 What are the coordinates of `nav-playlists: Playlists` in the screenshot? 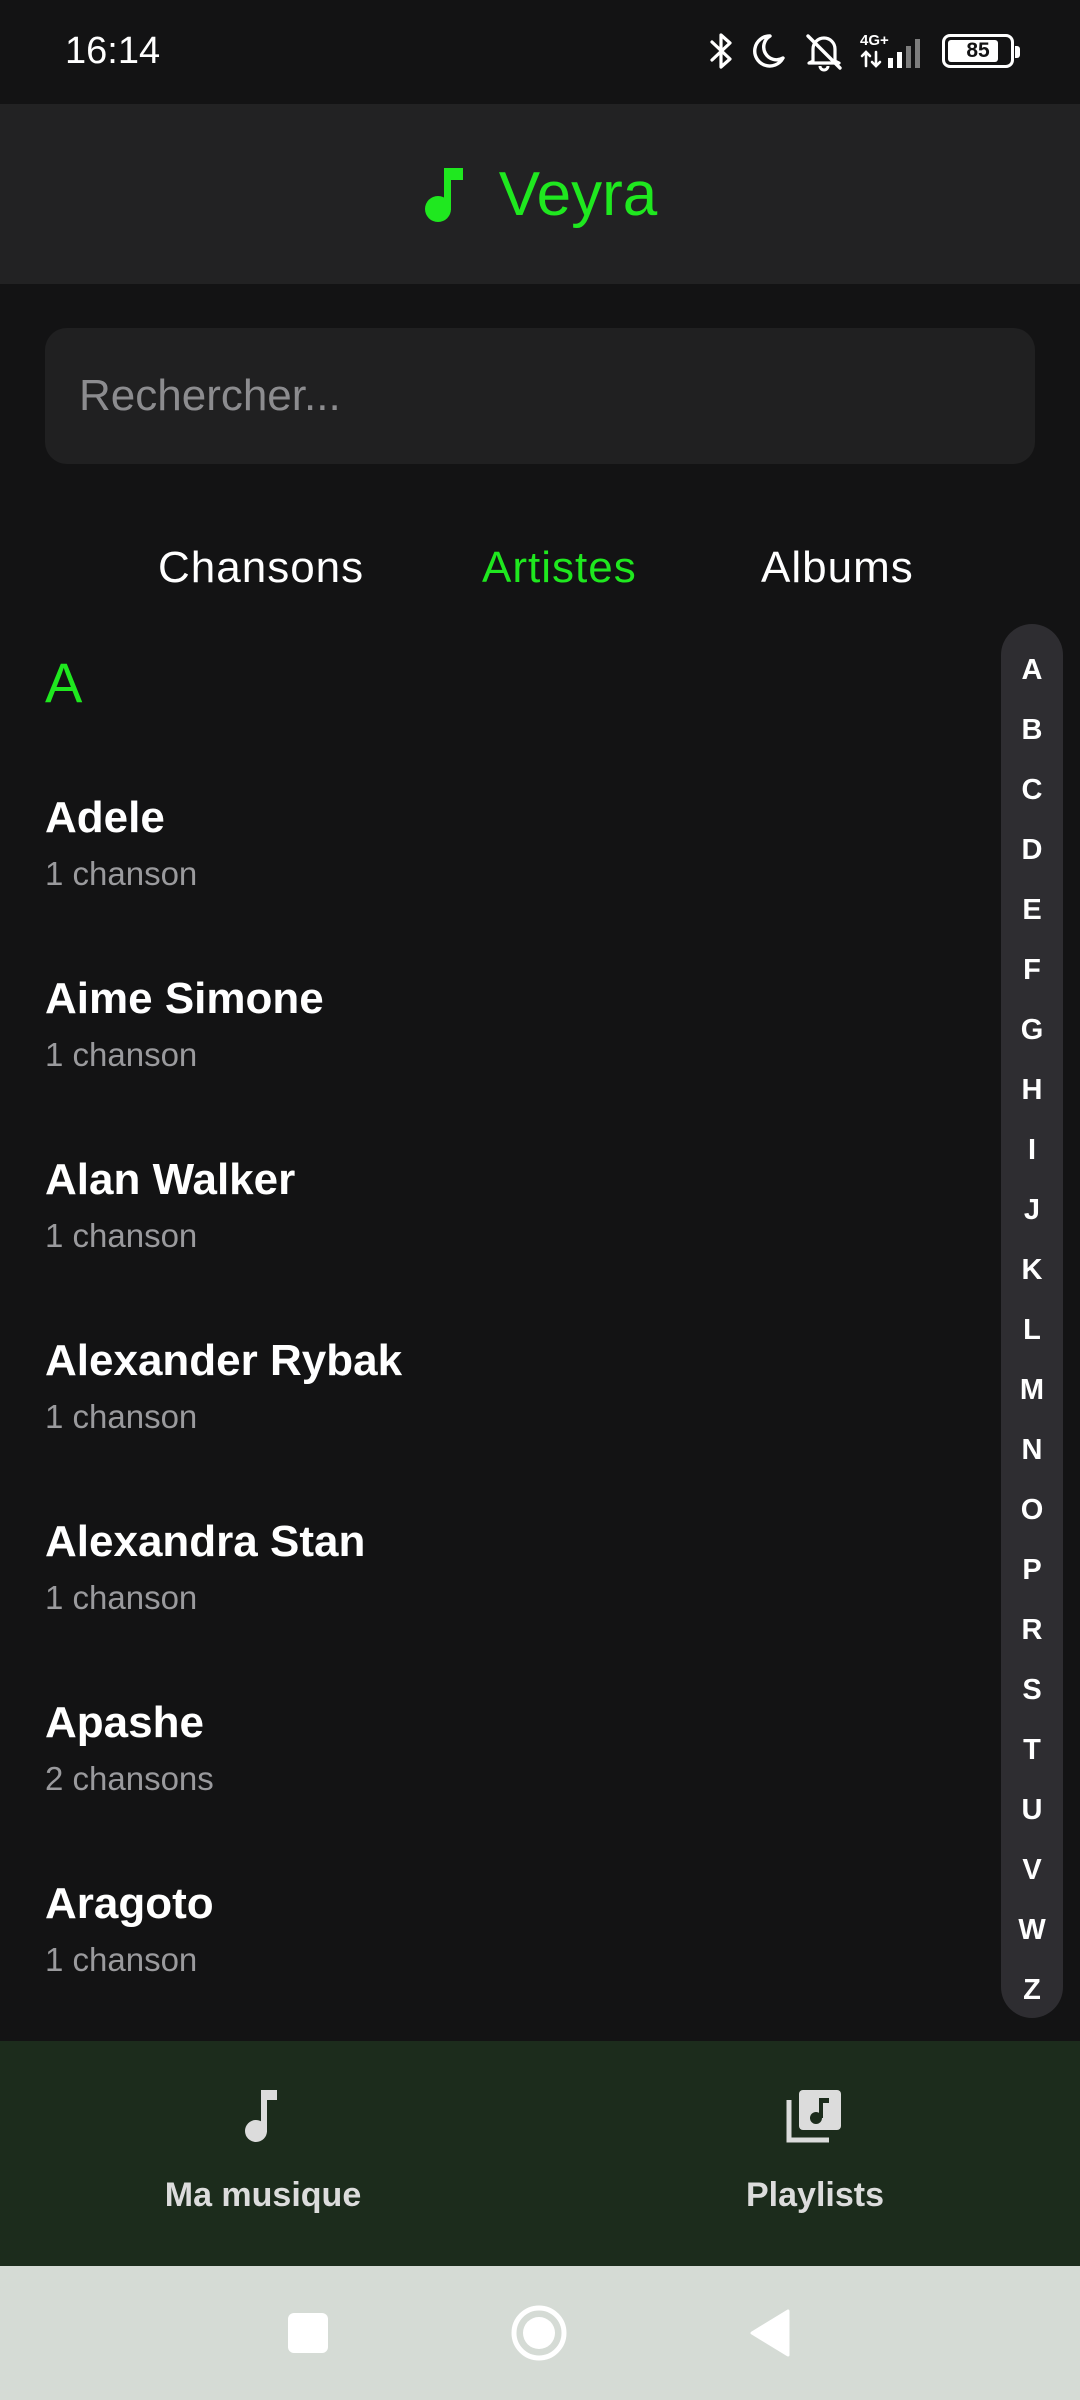 It's located at (815, 2150).